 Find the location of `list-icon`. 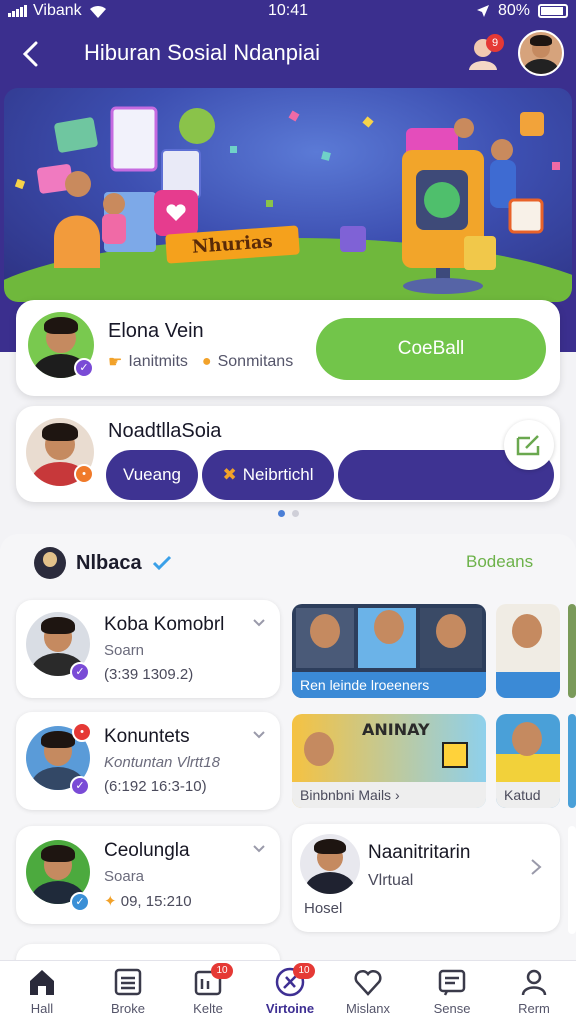

list-icon is located at coordinates (128, 982).